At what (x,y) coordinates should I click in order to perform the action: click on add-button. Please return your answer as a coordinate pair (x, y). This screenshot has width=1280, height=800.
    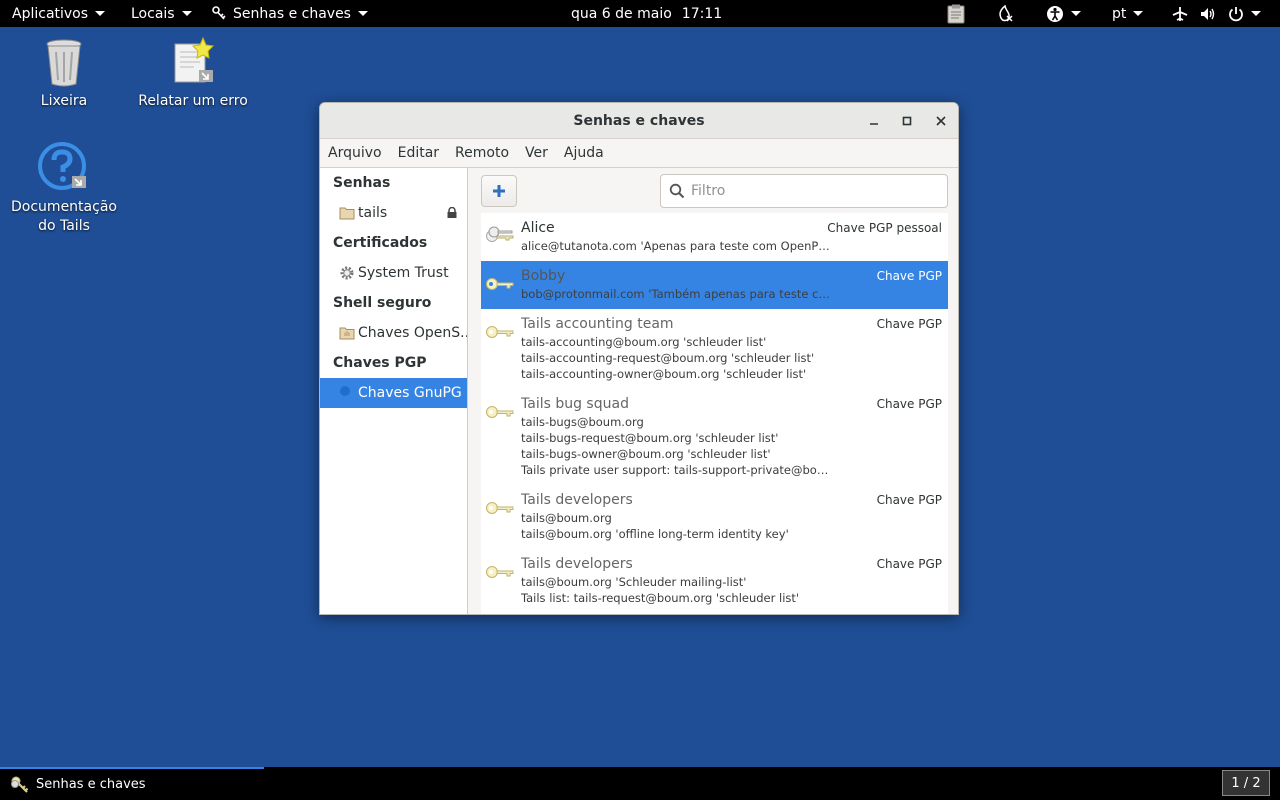
    Looking at the image, I should click on (499, 191).